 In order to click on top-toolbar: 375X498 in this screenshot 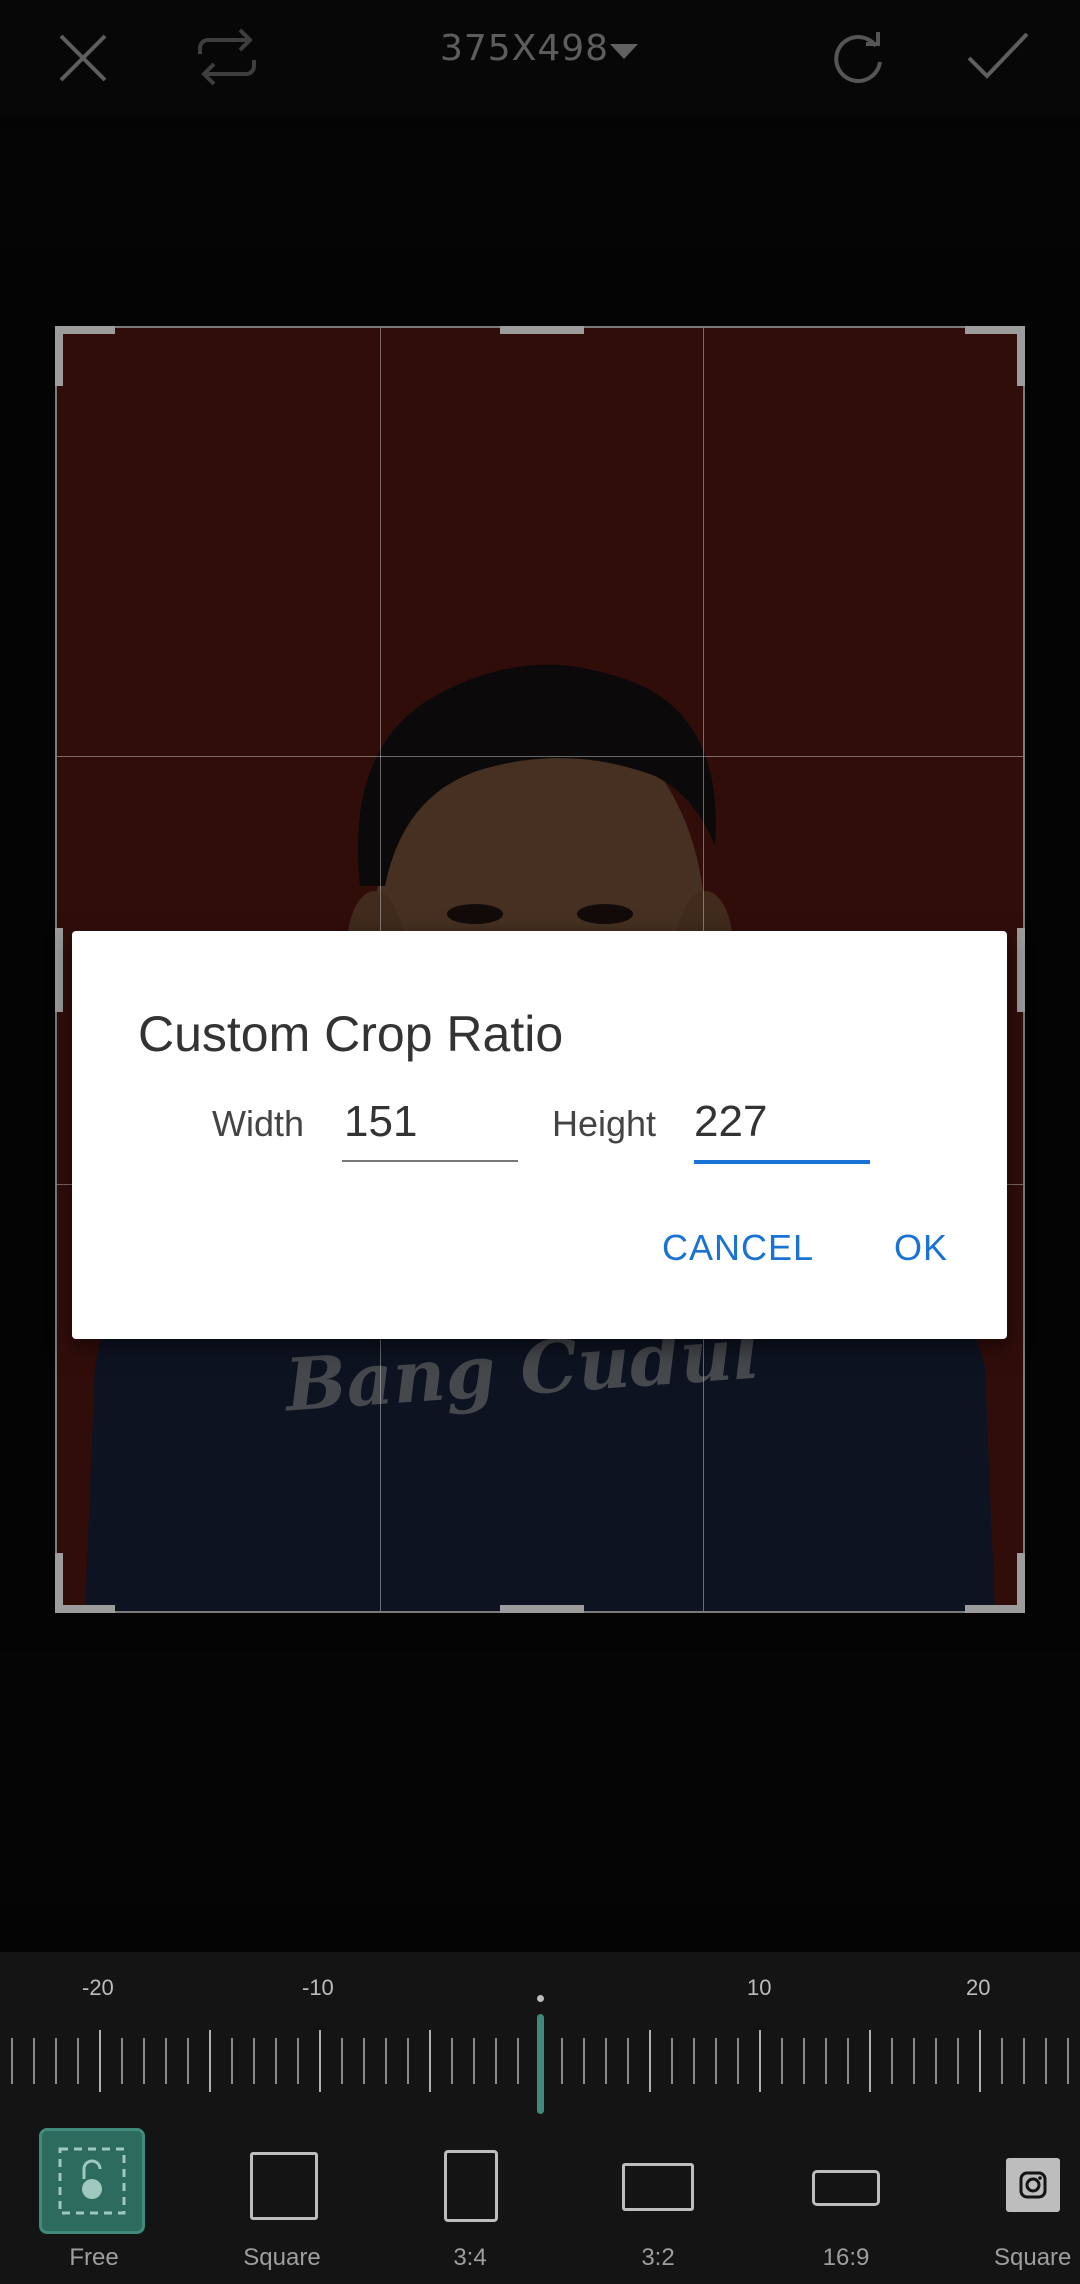, I will do `click(540, 57)`.